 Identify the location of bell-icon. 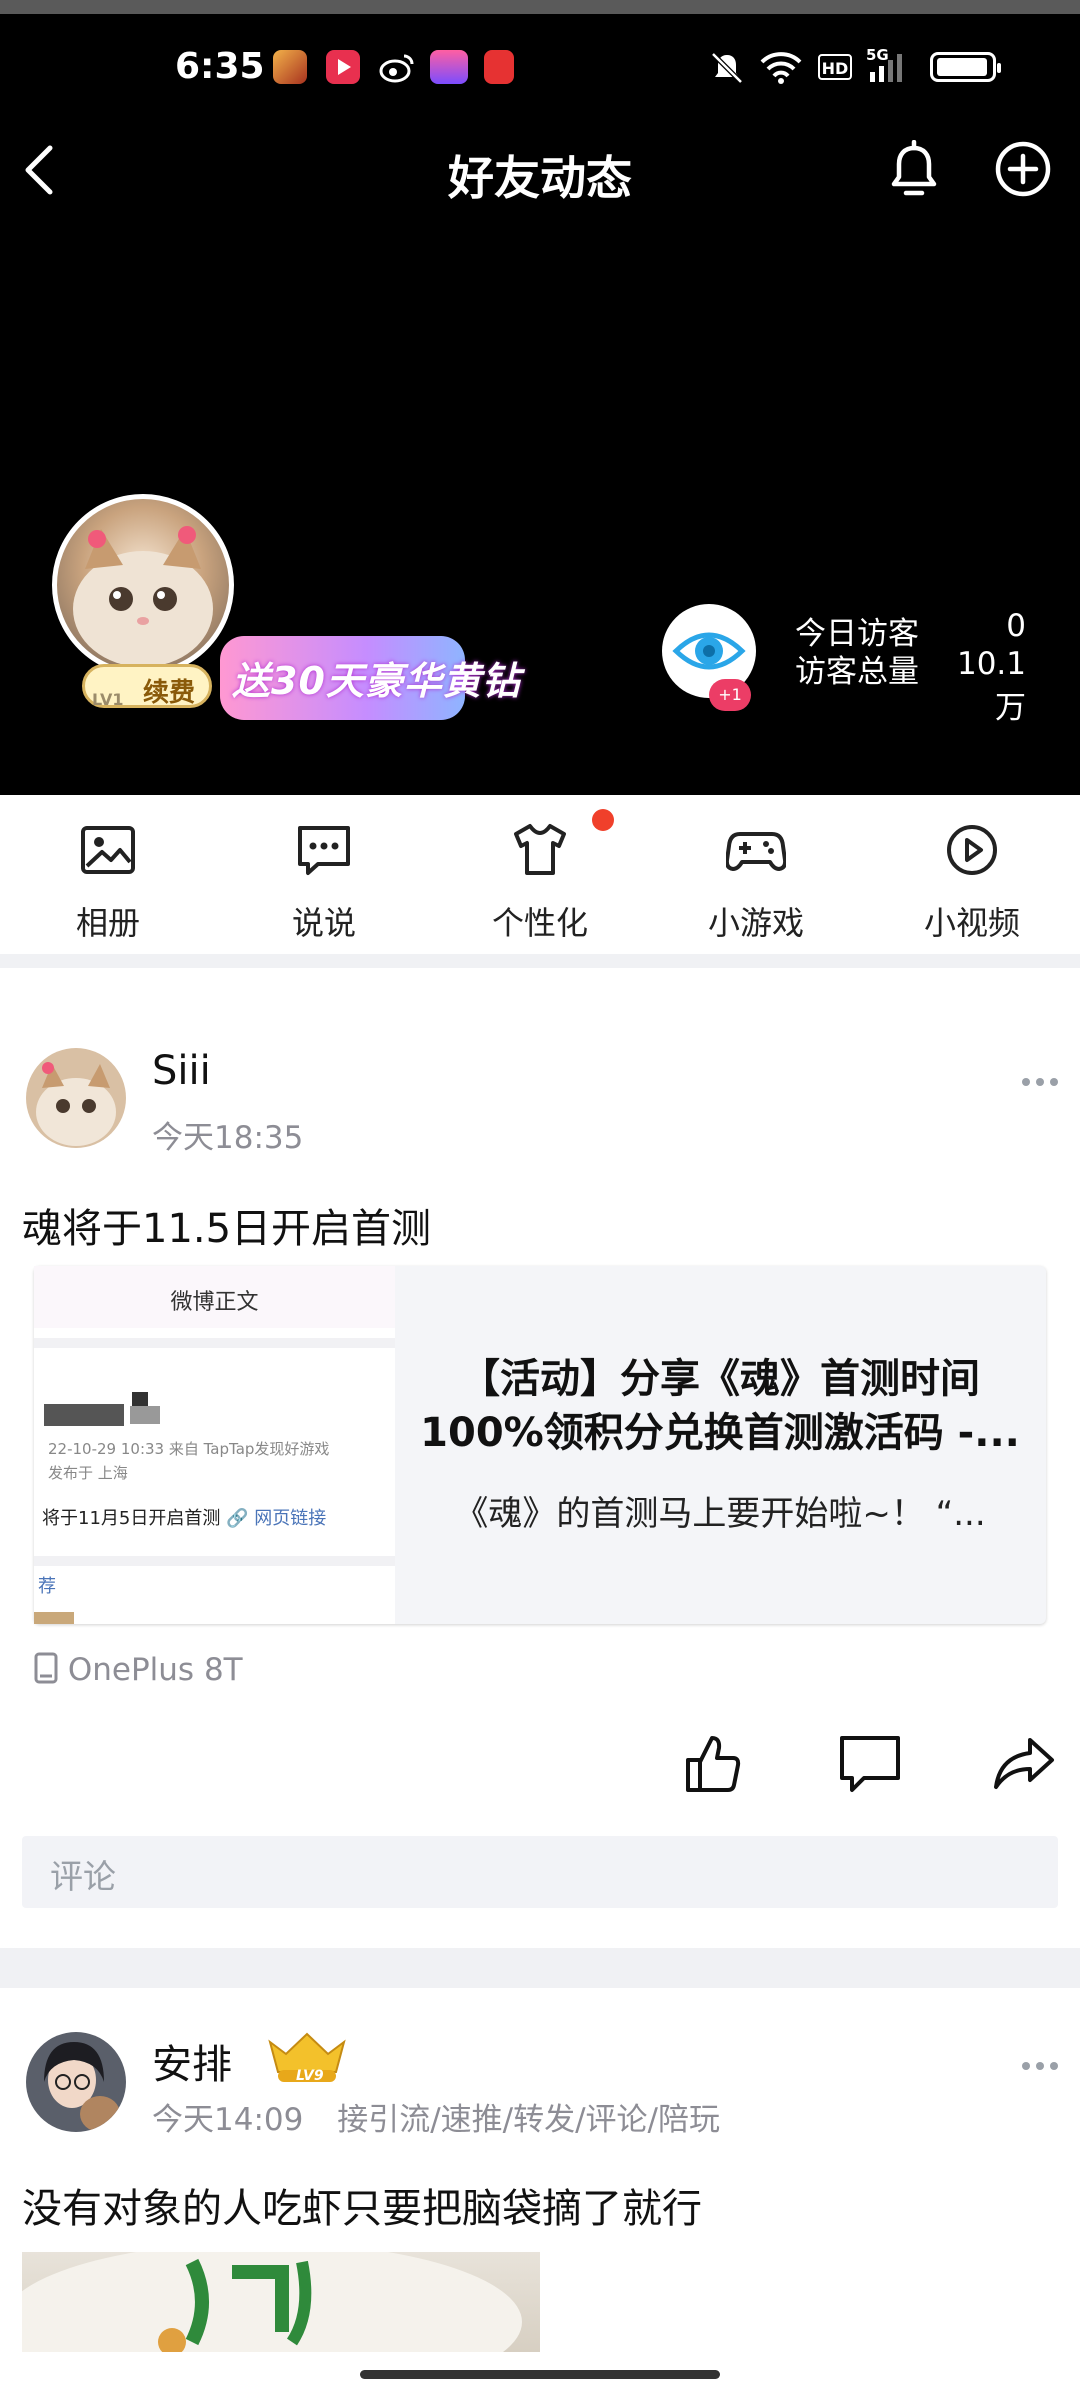
(914, 169).